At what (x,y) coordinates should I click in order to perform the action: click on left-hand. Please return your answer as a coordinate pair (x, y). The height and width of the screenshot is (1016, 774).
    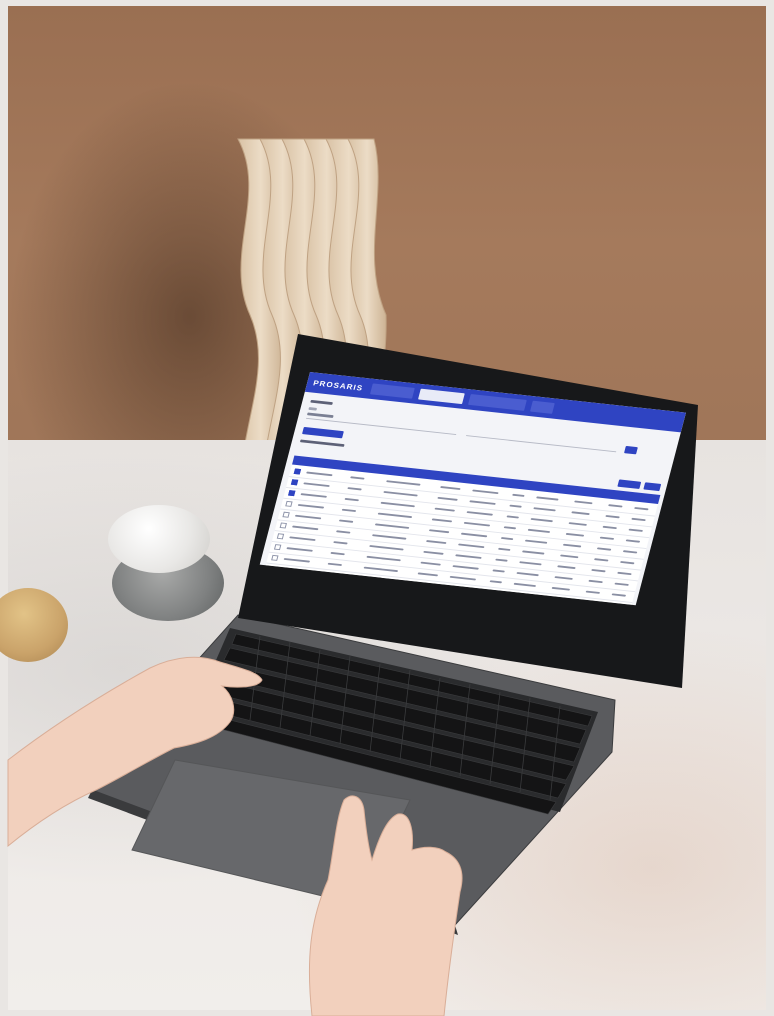
    Looking at the image, I should click on (135, 752).